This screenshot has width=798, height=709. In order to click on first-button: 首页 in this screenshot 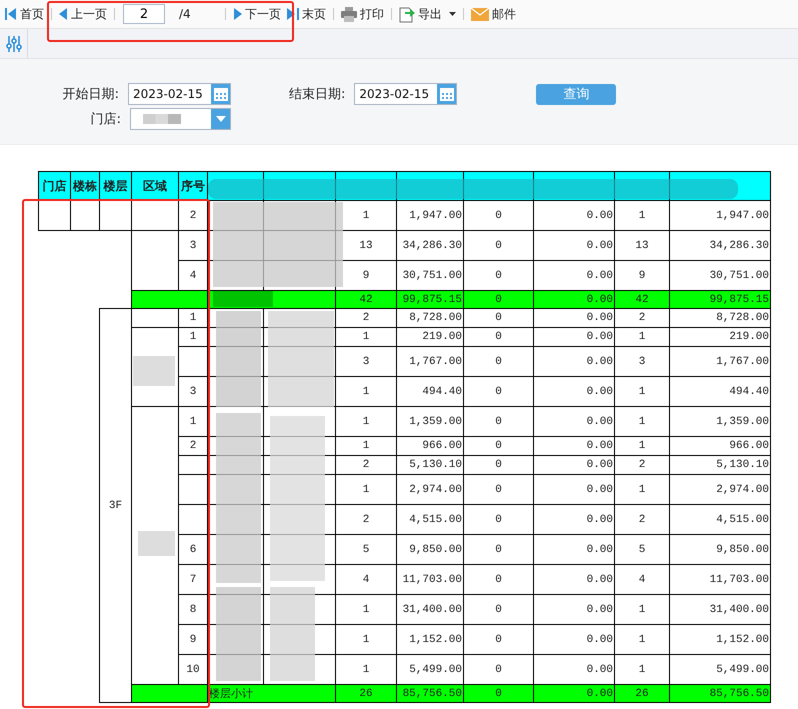, I will do `click(24, 14)`.